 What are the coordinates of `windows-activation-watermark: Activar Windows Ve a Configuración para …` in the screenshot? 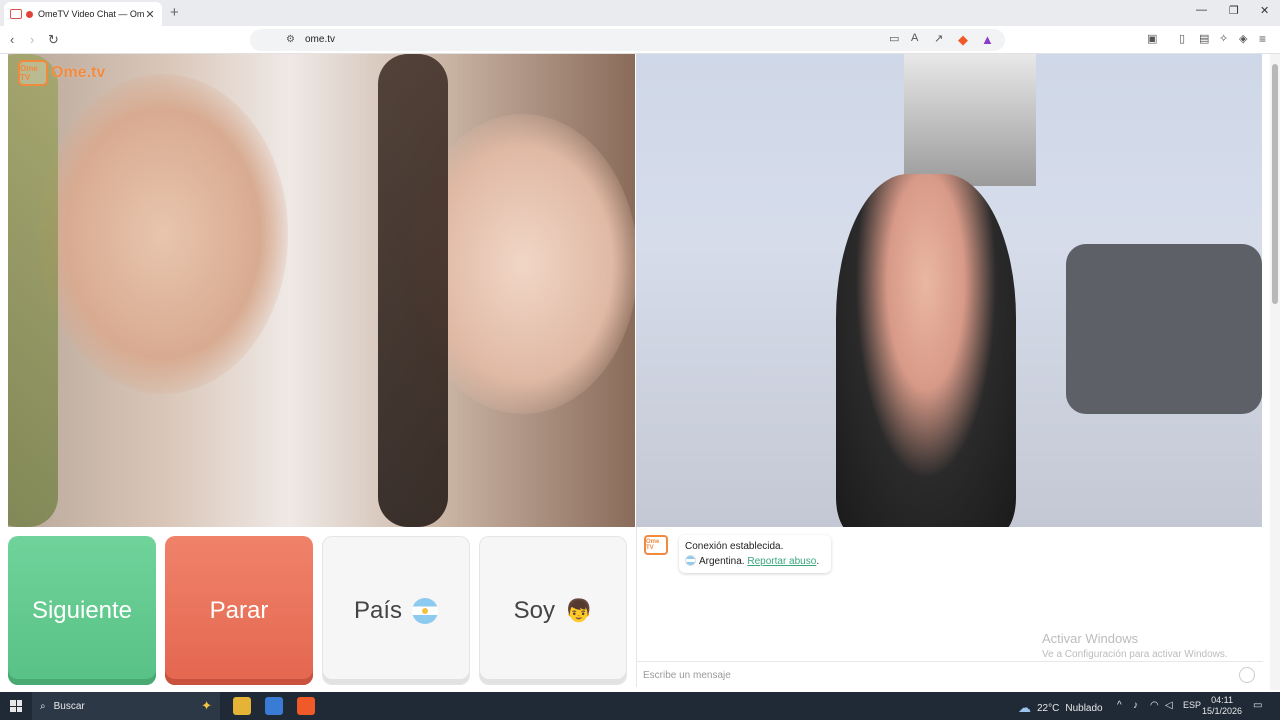 It's located at (1135, 645).